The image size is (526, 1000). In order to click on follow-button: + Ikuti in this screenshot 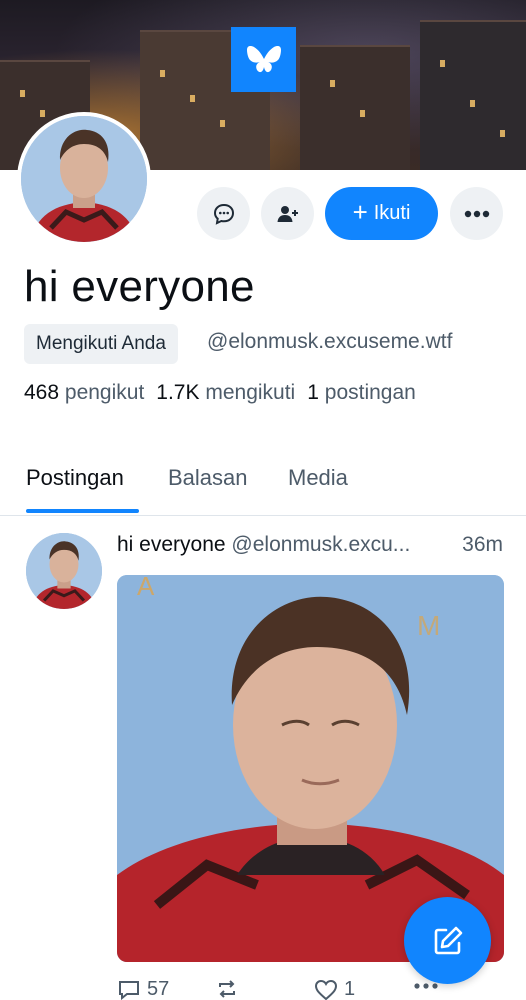, I will do `click(381, 213)`.